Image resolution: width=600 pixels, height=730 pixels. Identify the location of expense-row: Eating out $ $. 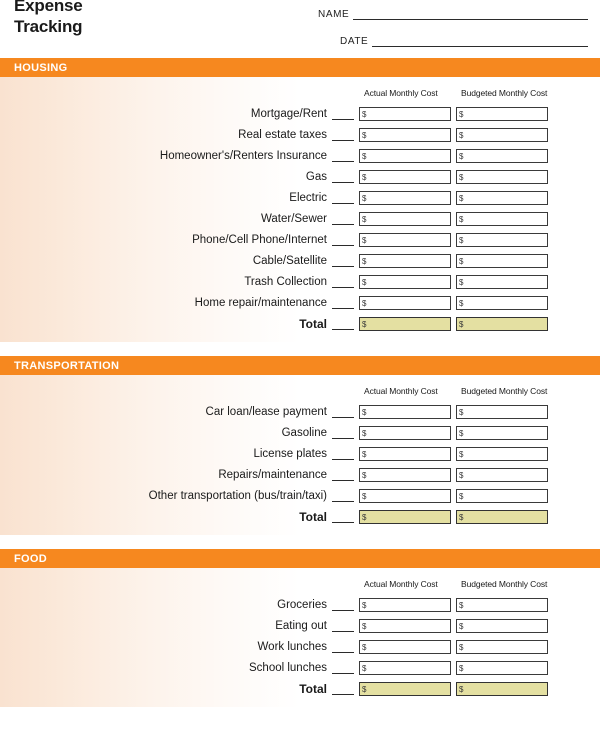
(300, 625).